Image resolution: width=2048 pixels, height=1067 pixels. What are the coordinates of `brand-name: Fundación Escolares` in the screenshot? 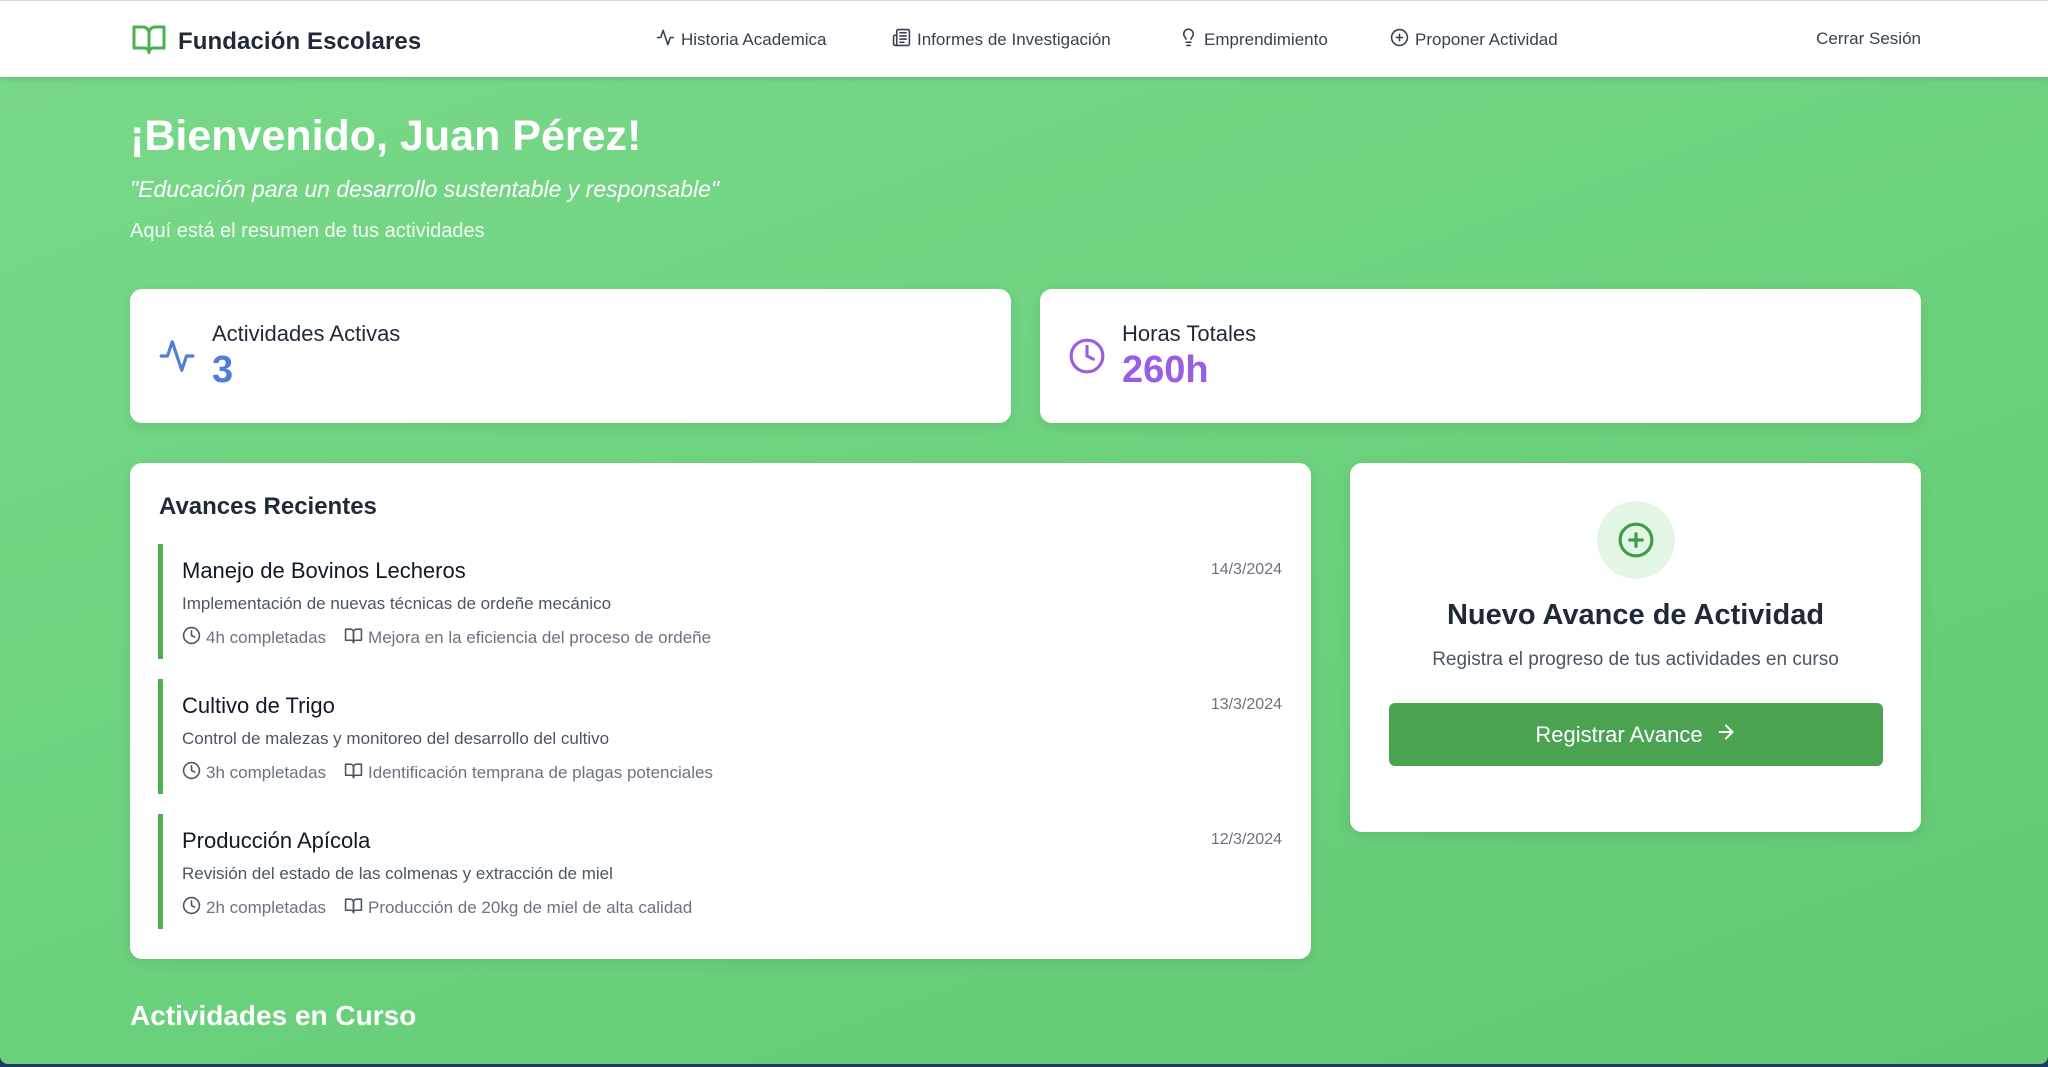 It's located at (300, 41).